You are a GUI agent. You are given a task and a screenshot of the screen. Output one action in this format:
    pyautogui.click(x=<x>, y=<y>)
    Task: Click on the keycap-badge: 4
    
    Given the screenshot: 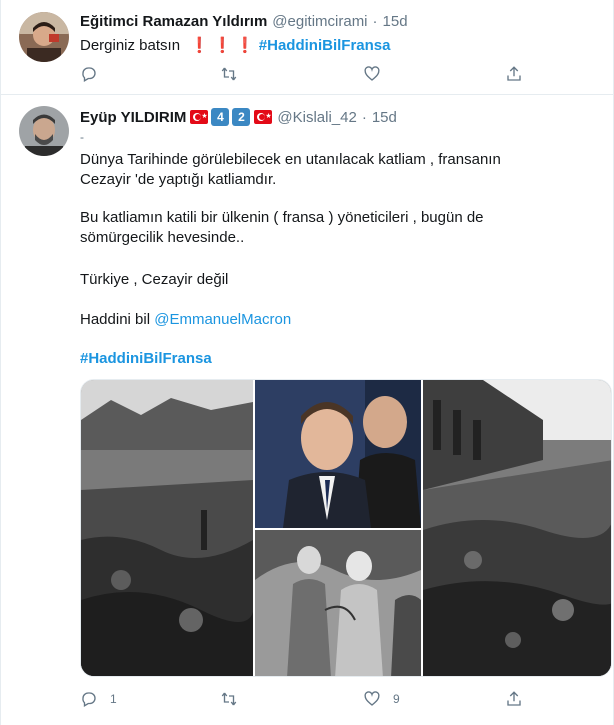 What is the action you would take?
    pyautogui.click(x=220, y=117)
    